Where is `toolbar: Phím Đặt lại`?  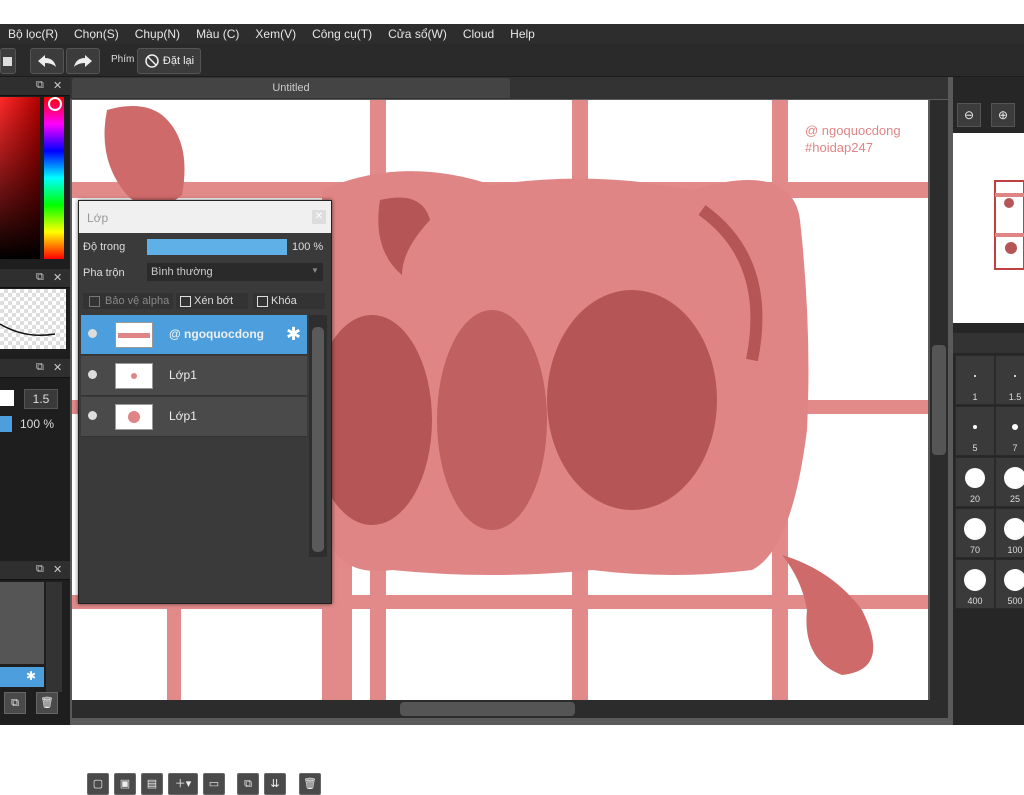 toolbar: Phím Đặt lại is located at coordinates (512, 60).